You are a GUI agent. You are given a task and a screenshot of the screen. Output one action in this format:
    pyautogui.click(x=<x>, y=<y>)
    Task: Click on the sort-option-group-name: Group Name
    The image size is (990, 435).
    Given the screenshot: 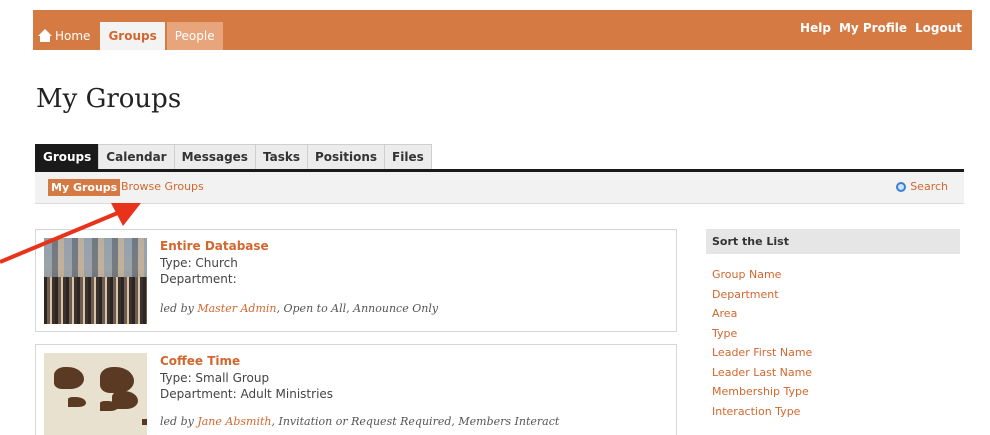 What is the action you would take?
    pyautogui.click(x=833, y=275)
    